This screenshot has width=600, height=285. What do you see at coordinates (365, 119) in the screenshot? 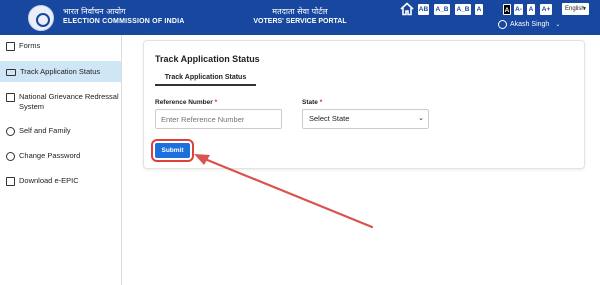
I see `state-select: Select State ⌄` at bounding box center [365, 119].